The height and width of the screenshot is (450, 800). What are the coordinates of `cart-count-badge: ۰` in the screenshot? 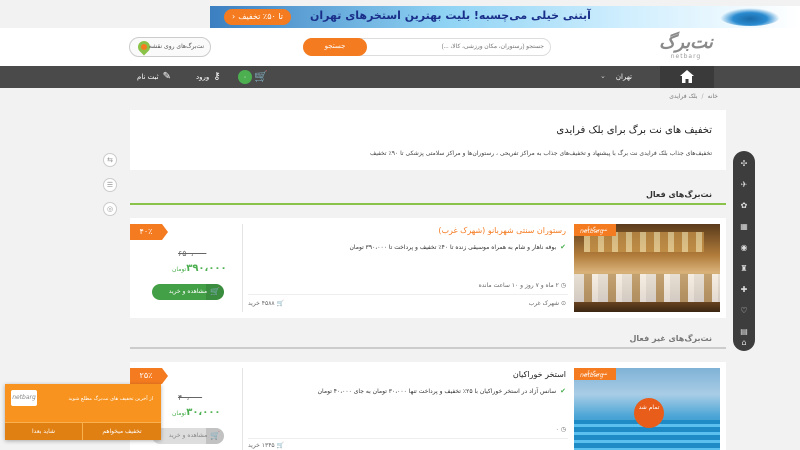 It's located at (245, 77).